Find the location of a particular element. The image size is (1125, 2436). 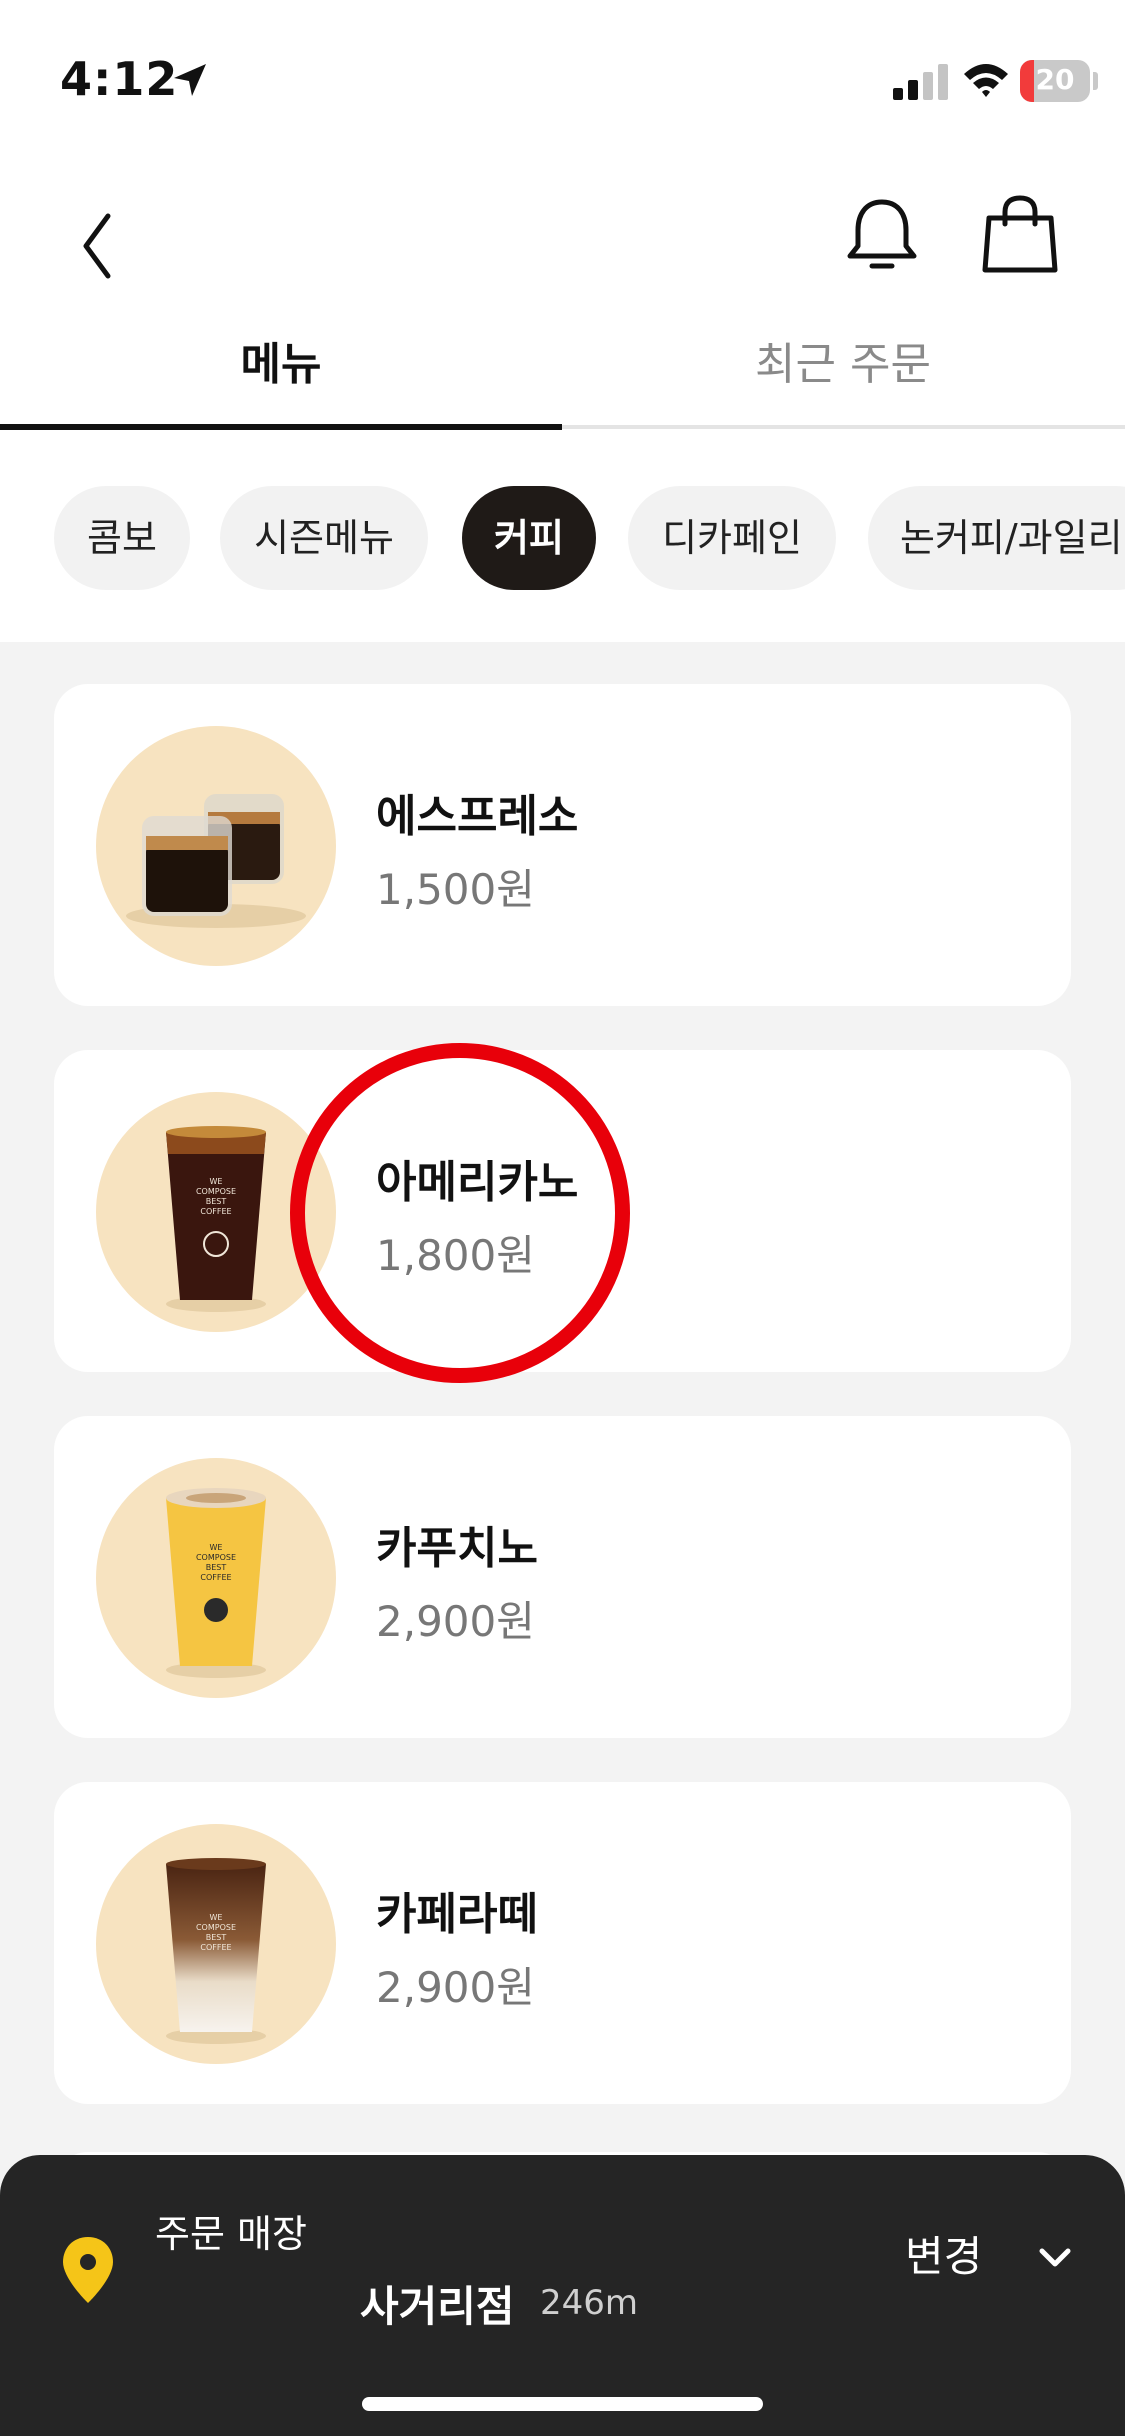

shopping-bag-icon is located at coordinates (1020, 234).